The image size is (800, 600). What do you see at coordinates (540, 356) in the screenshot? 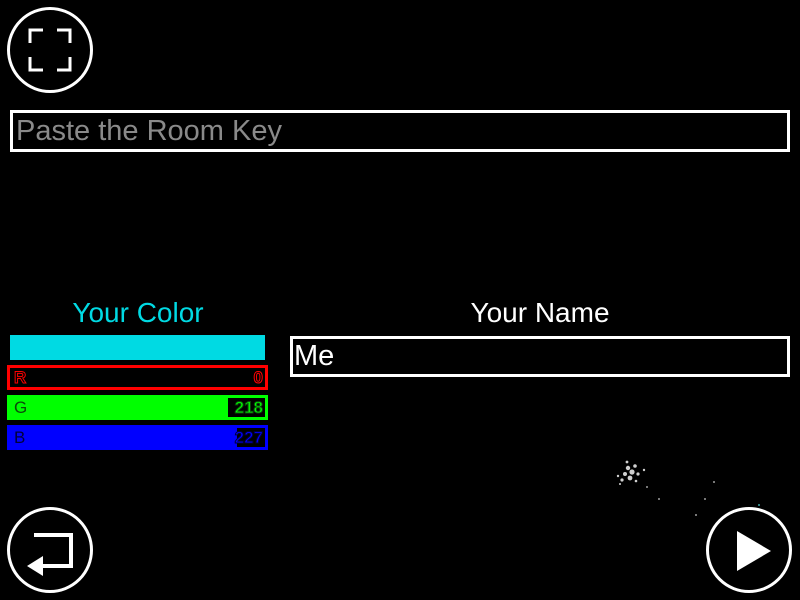
I see `player-name-input` at bounding box center [540, 356].